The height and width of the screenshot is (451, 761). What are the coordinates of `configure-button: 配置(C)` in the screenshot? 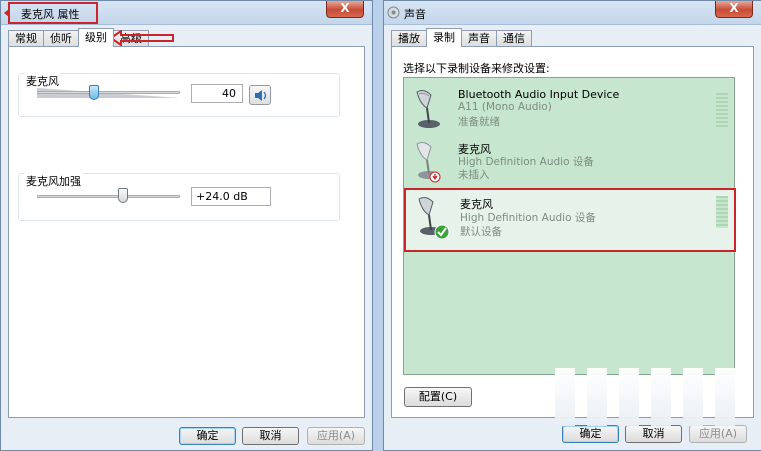 It's located at (438, 397).